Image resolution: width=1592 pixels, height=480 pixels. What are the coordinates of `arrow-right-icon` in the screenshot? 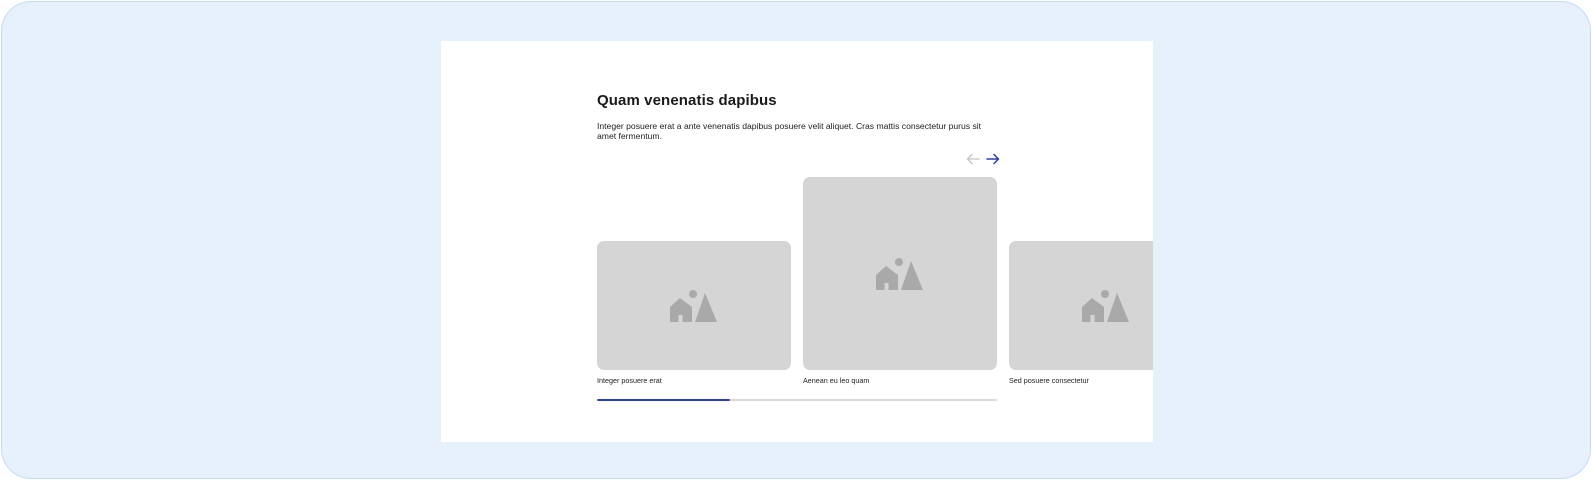 It's located at (993, 159).